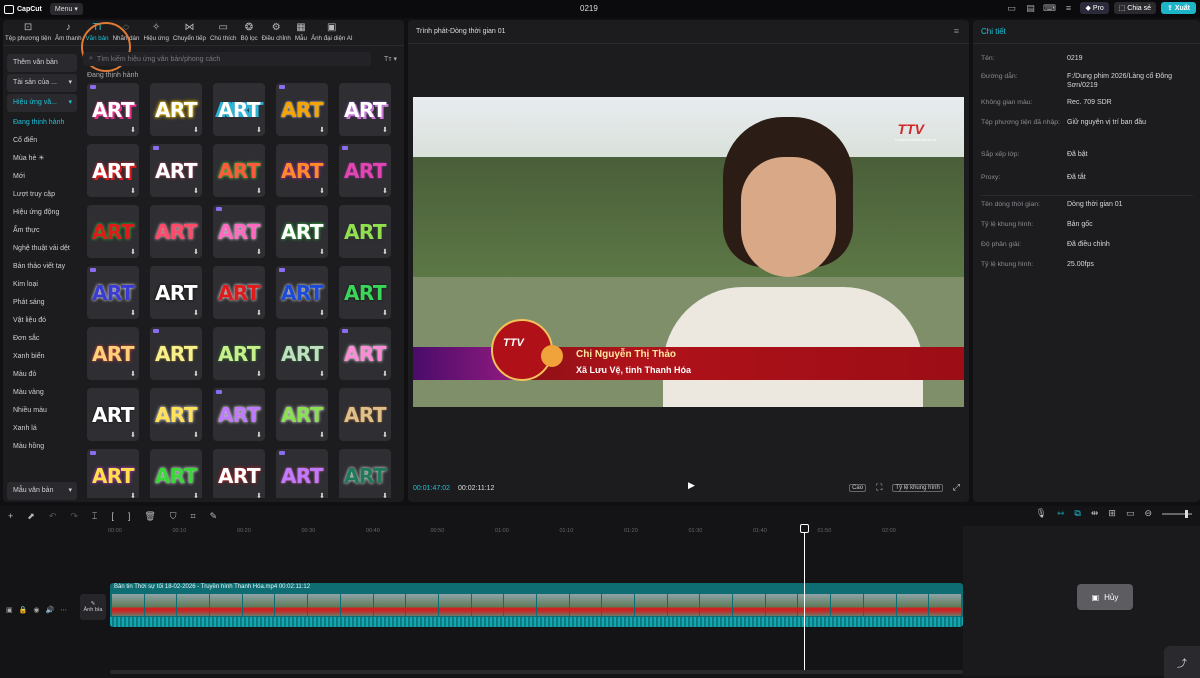  Describe the element at coordinates (93, 607) in the screenshot. I see `cover-button: ✎ Ảnh bìa` at that location.